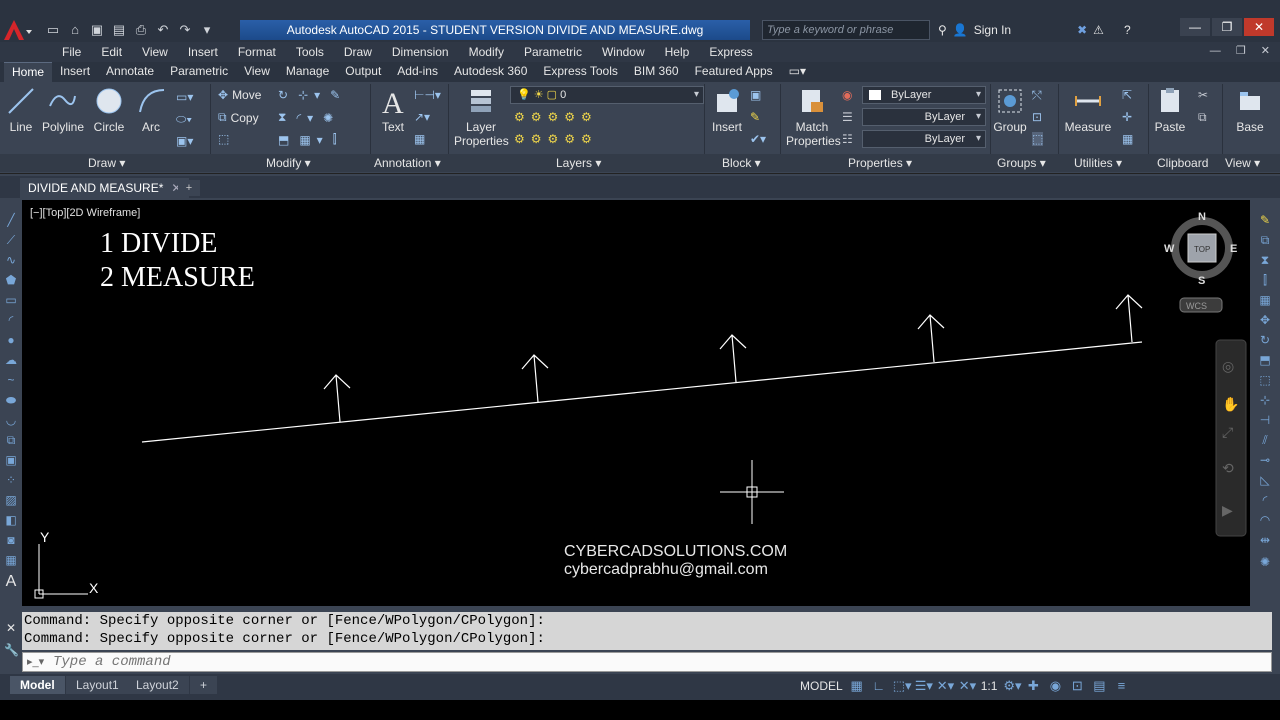  I want to click on tab-autodesk-360: Autodesk 360, so click(490, 72).